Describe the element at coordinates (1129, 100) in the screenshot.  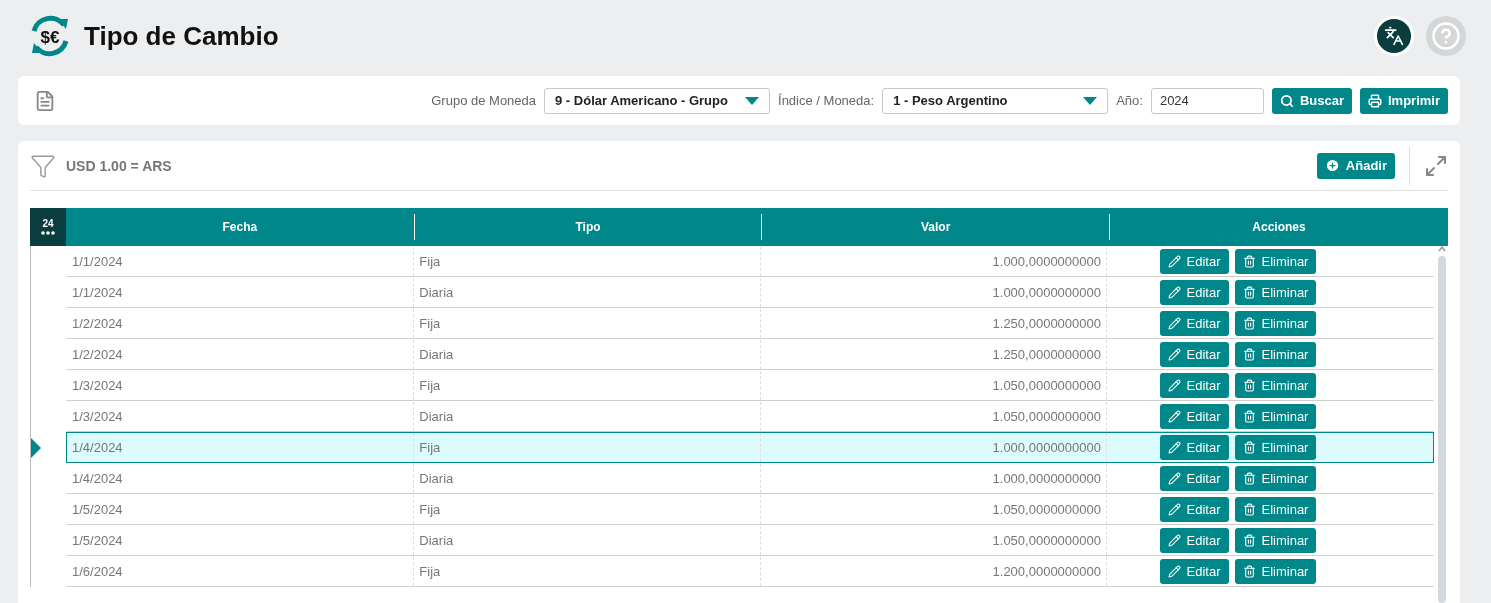
I see `field-label: Año:` at that location.